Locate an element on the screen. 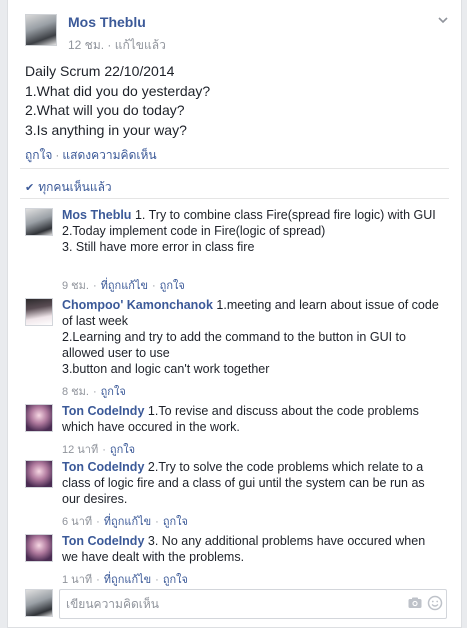  comment-line: 3. Still have more error in class fire is located at coordinates (158, 247).